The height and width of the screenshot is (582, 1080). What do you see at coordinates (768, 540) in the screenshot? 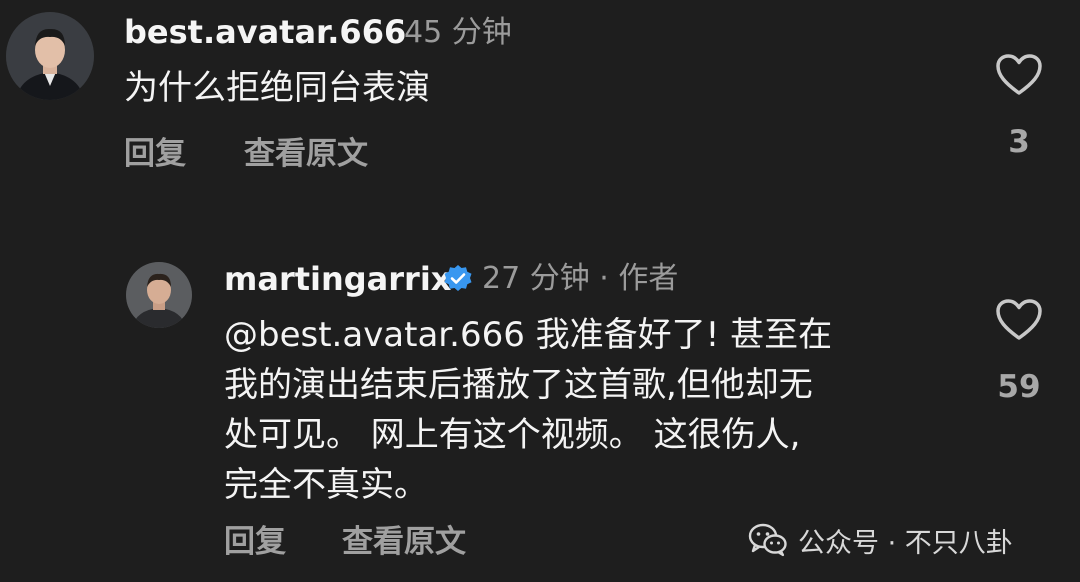
I see `wechat-icon` at bounding box center [768, 540].